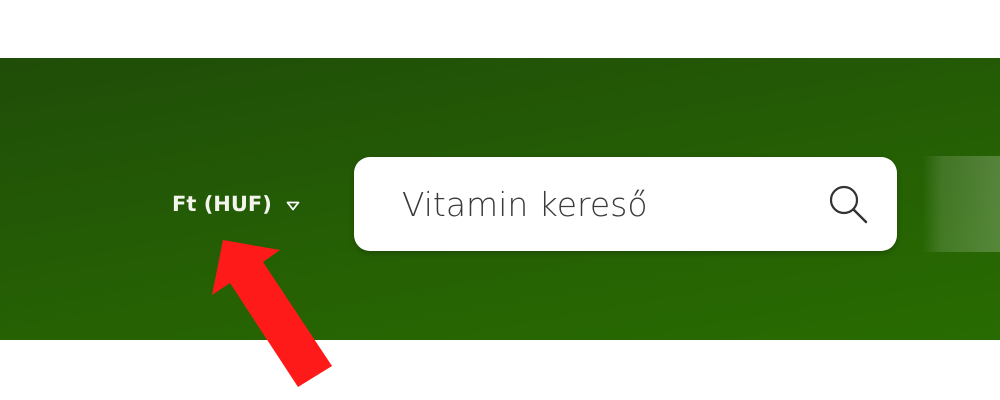 Image resolution: width=1000 pixels, height=400 pixels. Describe the element at coordinates (293, 206) in the screenshot. I see `caret-icon` at that location.